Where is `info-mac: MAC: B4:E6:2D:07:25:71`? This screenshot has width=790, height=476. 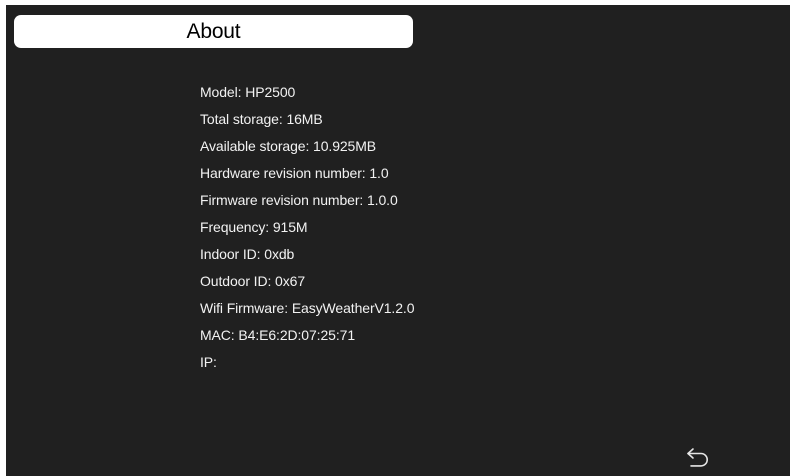
info-mac: MAC: B4:E6:2D:07:25:71 is located at coordinates (277, 335).